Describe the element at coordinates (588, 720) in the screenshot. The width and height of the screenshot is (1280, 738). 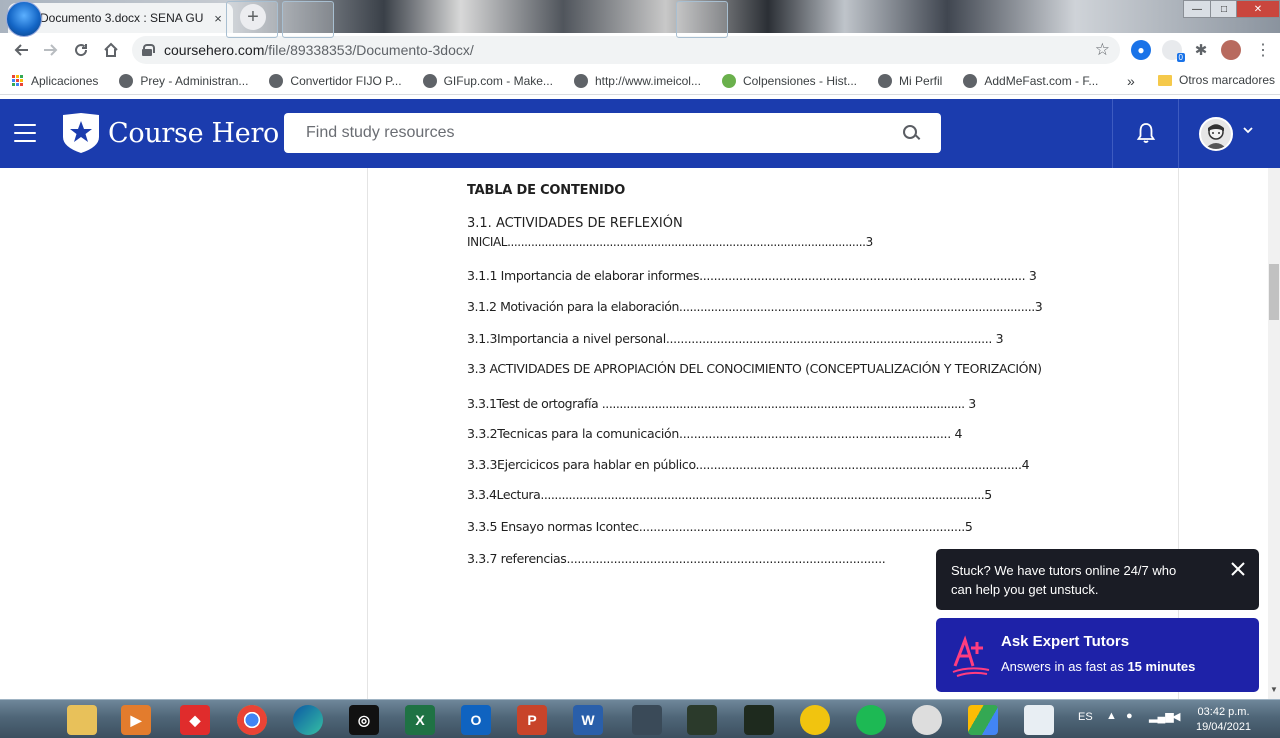
I see `word-icon: W` at that location.